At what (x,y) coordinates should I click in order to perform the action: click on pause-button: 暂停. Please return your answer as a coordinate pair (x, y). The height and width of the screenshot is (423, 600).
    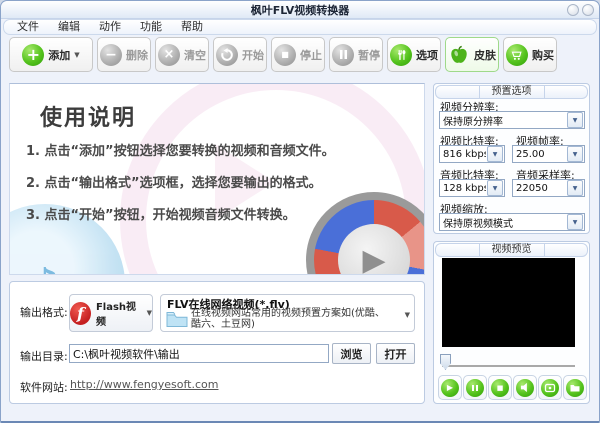
    Looking at the image, I should click on (356, 54).